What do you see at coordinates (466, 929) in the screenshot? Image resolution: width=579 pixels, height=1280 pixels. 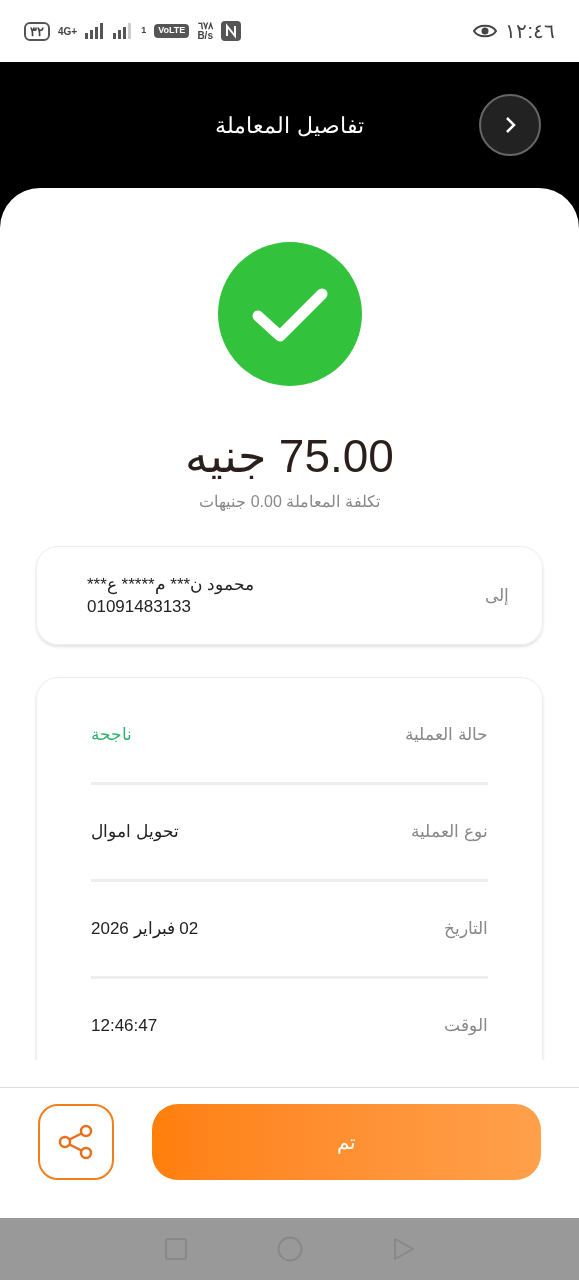 I see `detail-label: التاريخ` at bounding box center [466, 929].